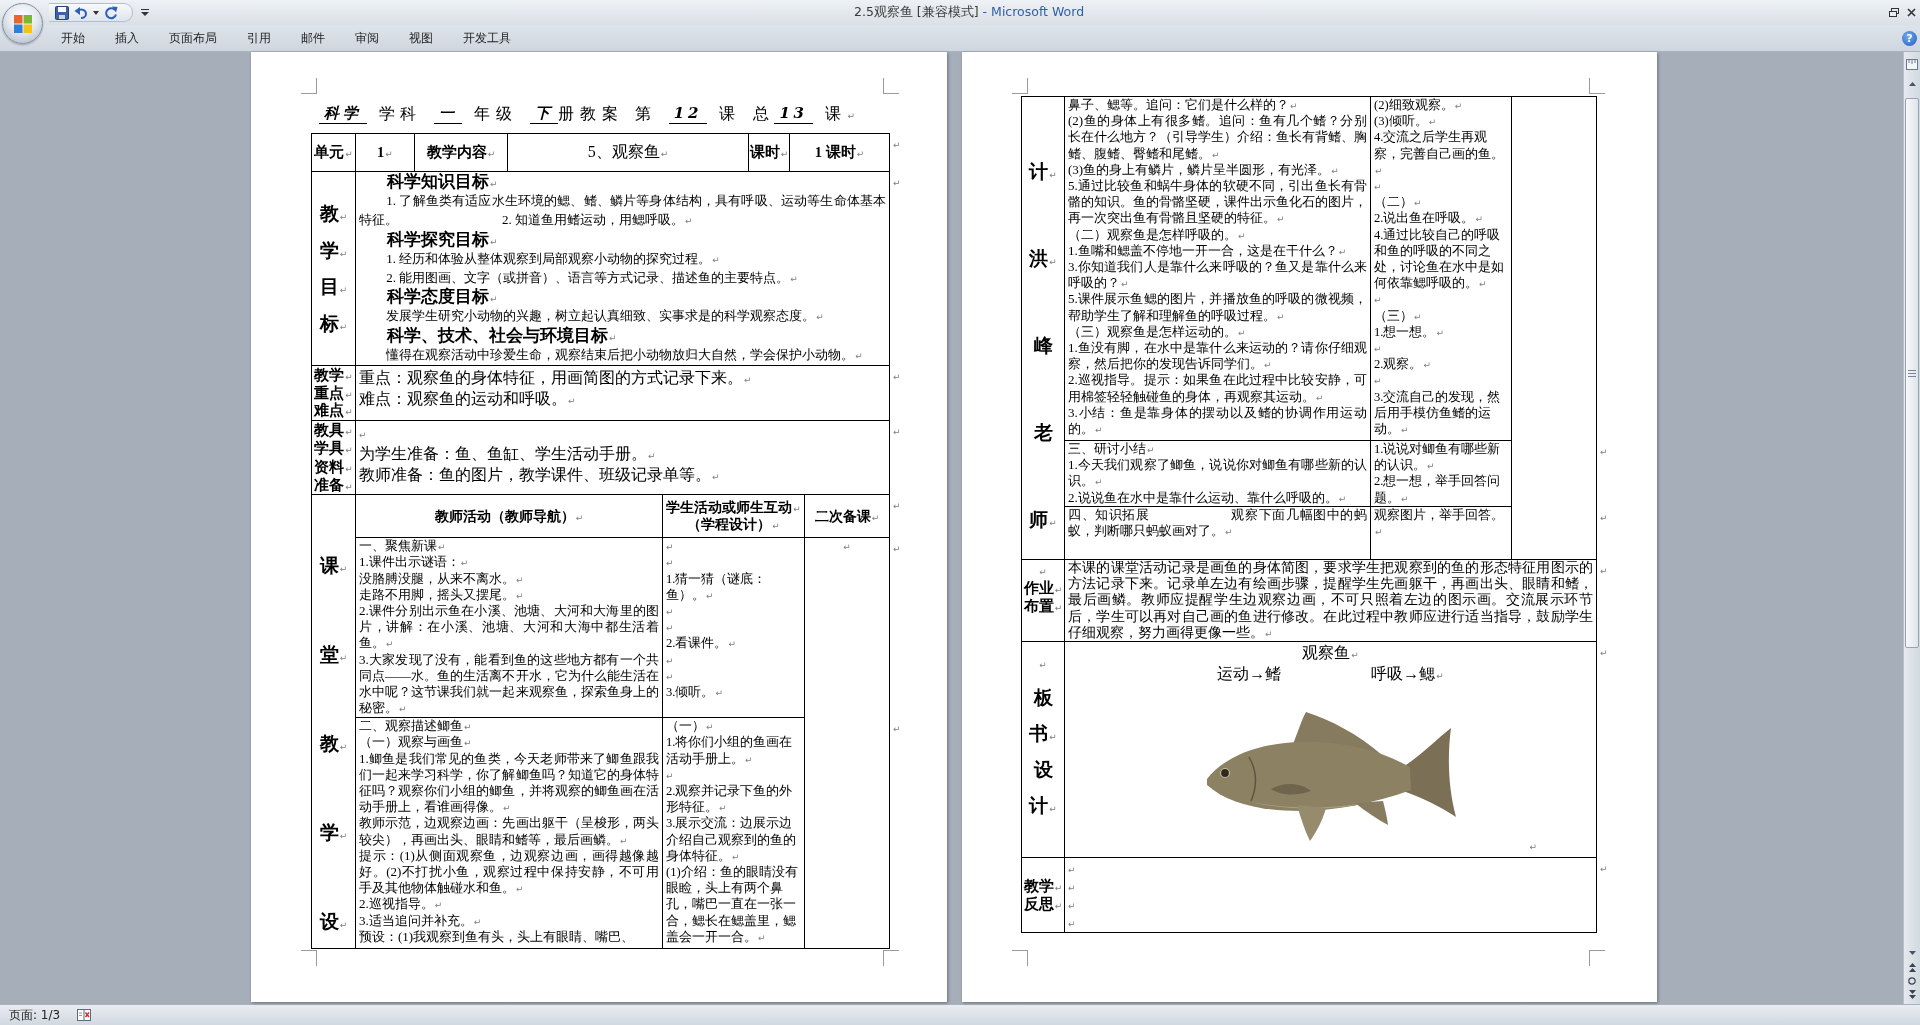 This screenshot has height=1025, width=1920. What do you see at coordinates (646, 114) in the screenshot?
I see `heading-text: 第` at bounding box center [646, 114].